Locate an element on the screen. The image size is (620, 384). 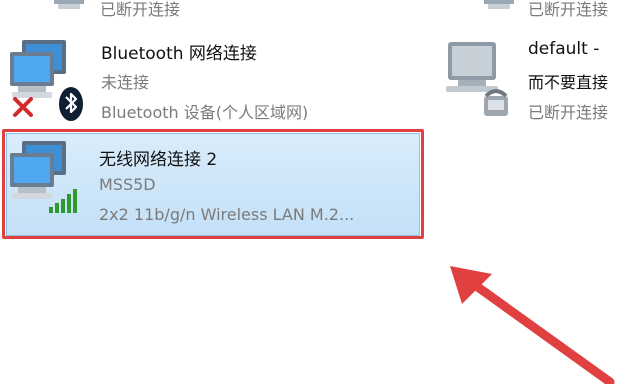
top-left-connection-partial: 已断开连接 is located at coordinates (210, 10).